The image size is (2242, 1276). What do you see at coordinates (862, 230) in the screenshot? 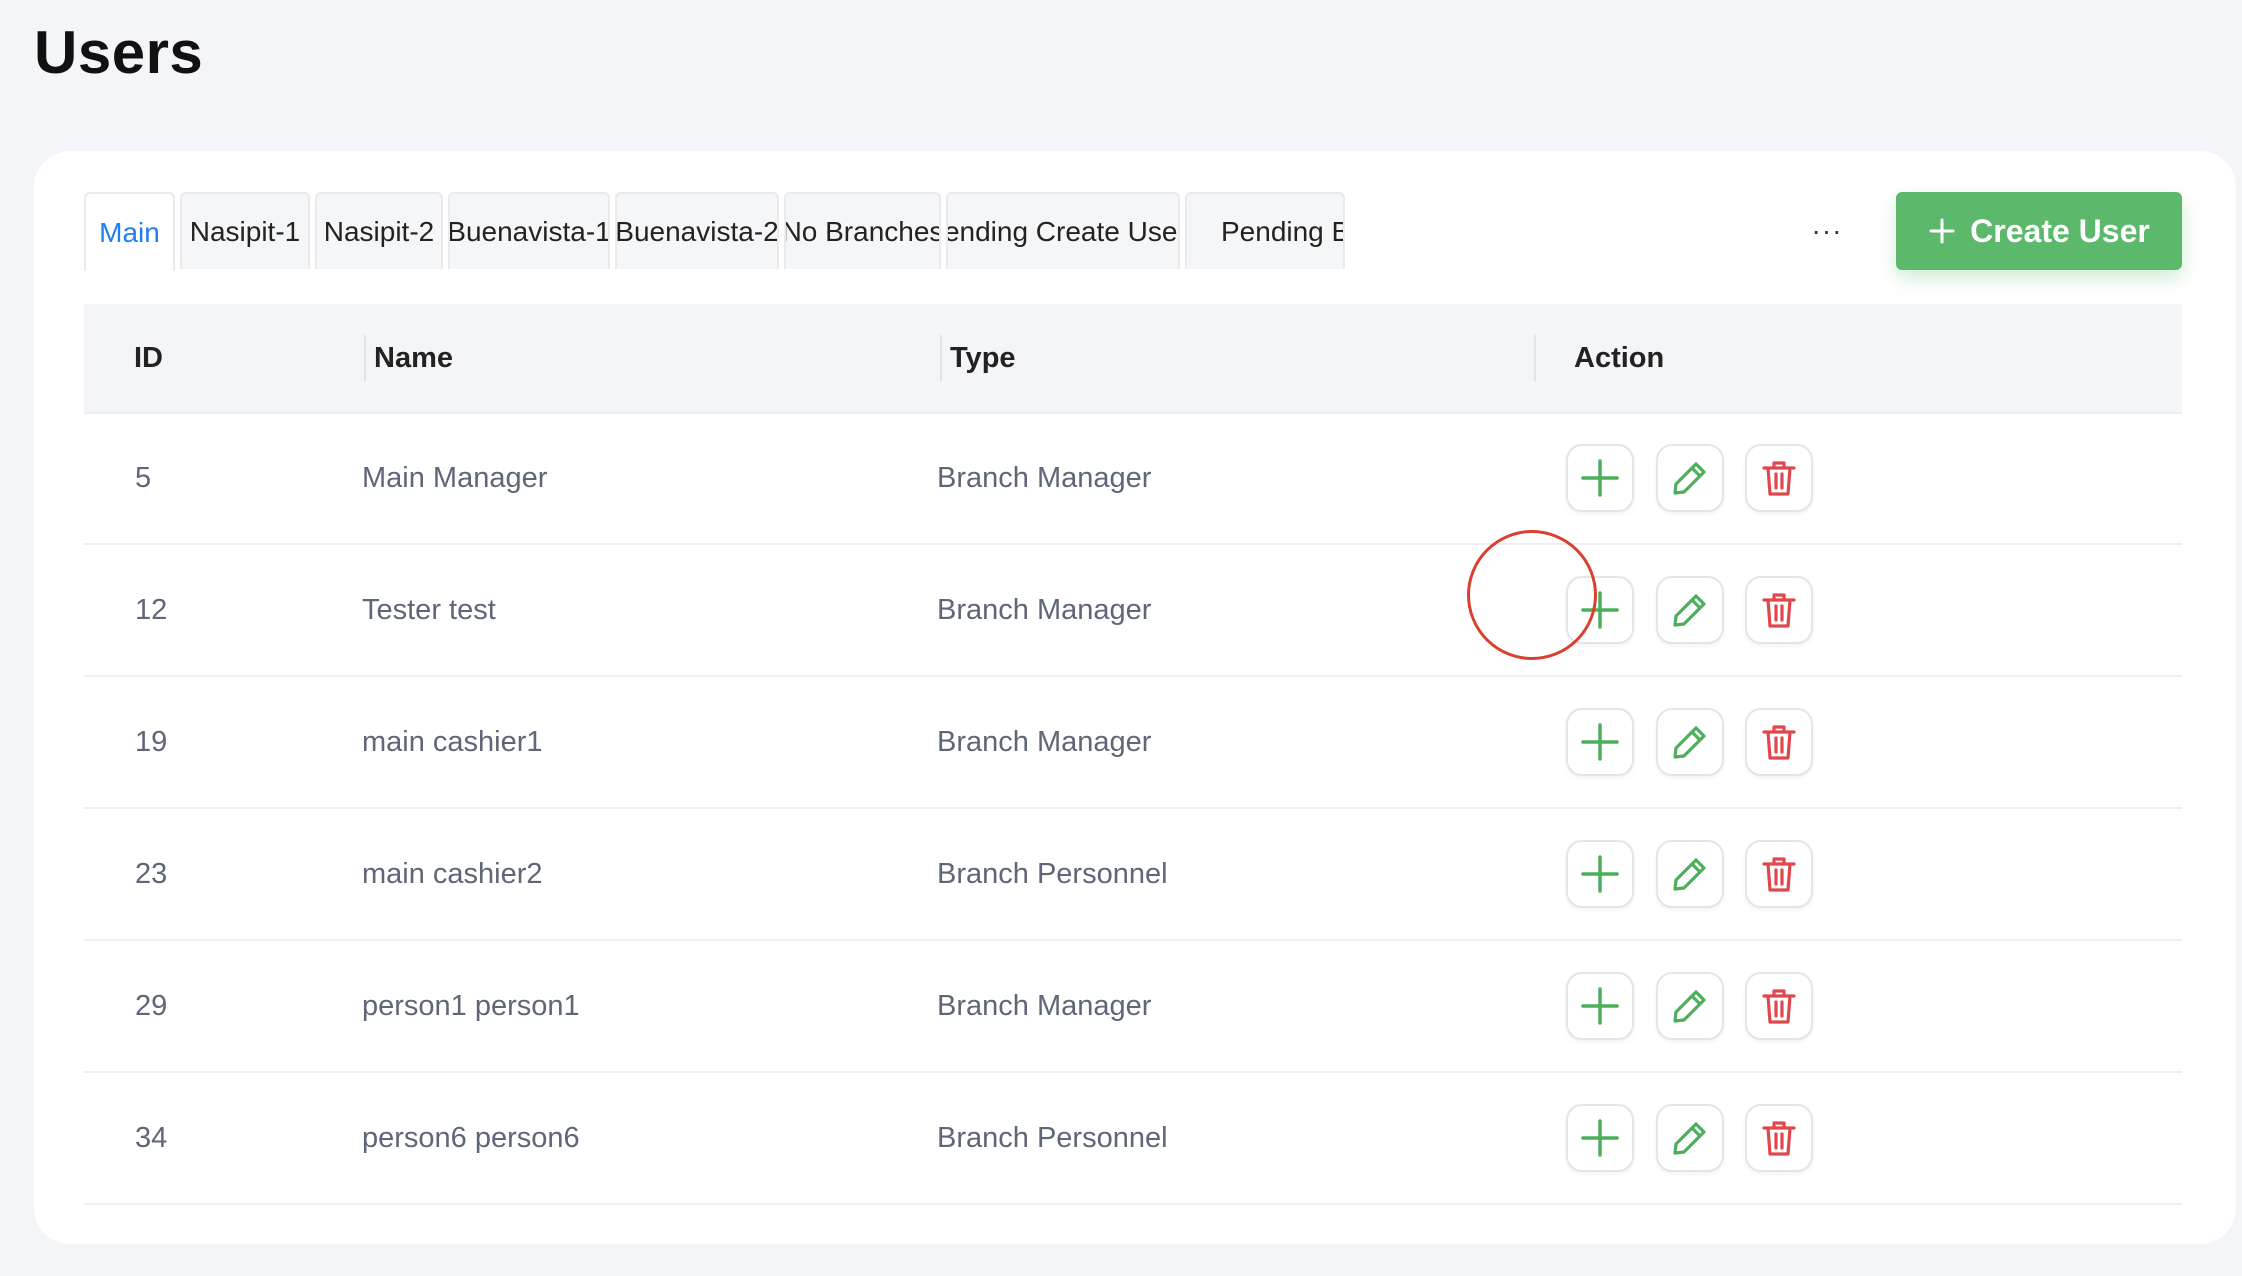
I see `tab-no-branches: No Branches` at bounding box center [862, 230].